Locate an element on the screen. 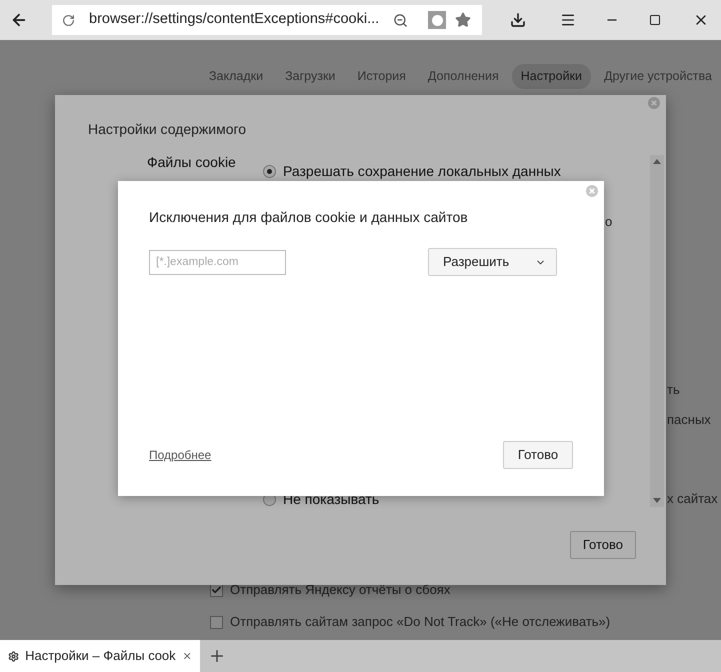  checkbox-label: Отправлять сайтам запрос «Do Not Track» («Не отслеживать») is located at coordinates (420, 622).